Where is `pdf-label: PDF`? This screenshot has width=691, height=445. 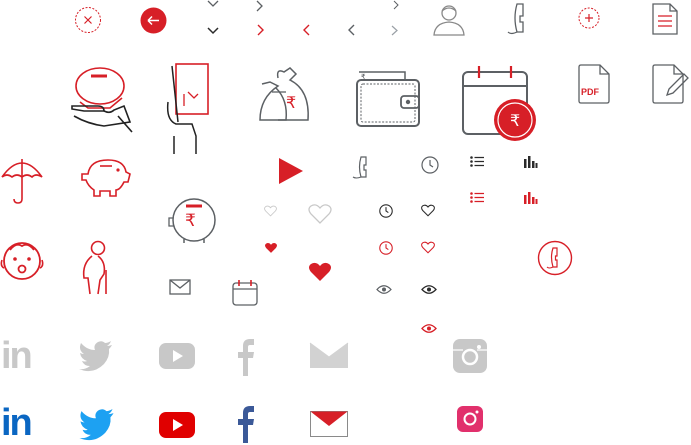 pdf-label: PDF is located at coordinates (590, 92).